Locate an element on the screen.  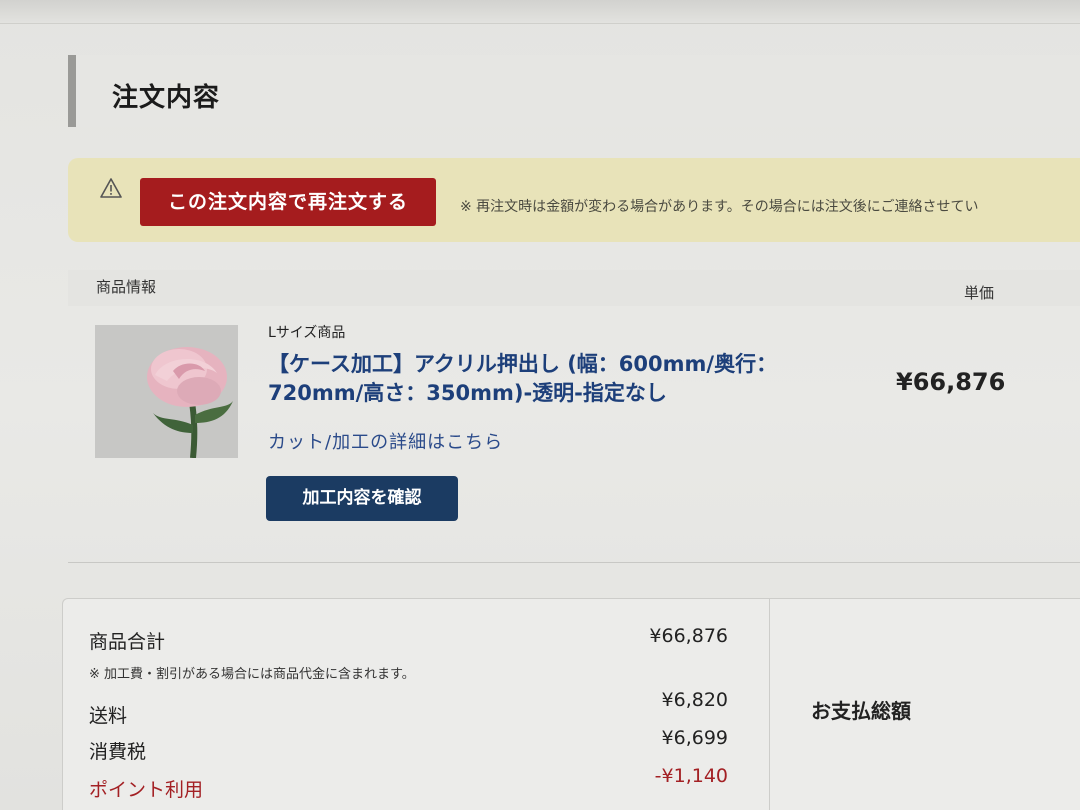
column-unit-price: 単価 is located at coordinates (979, 293).